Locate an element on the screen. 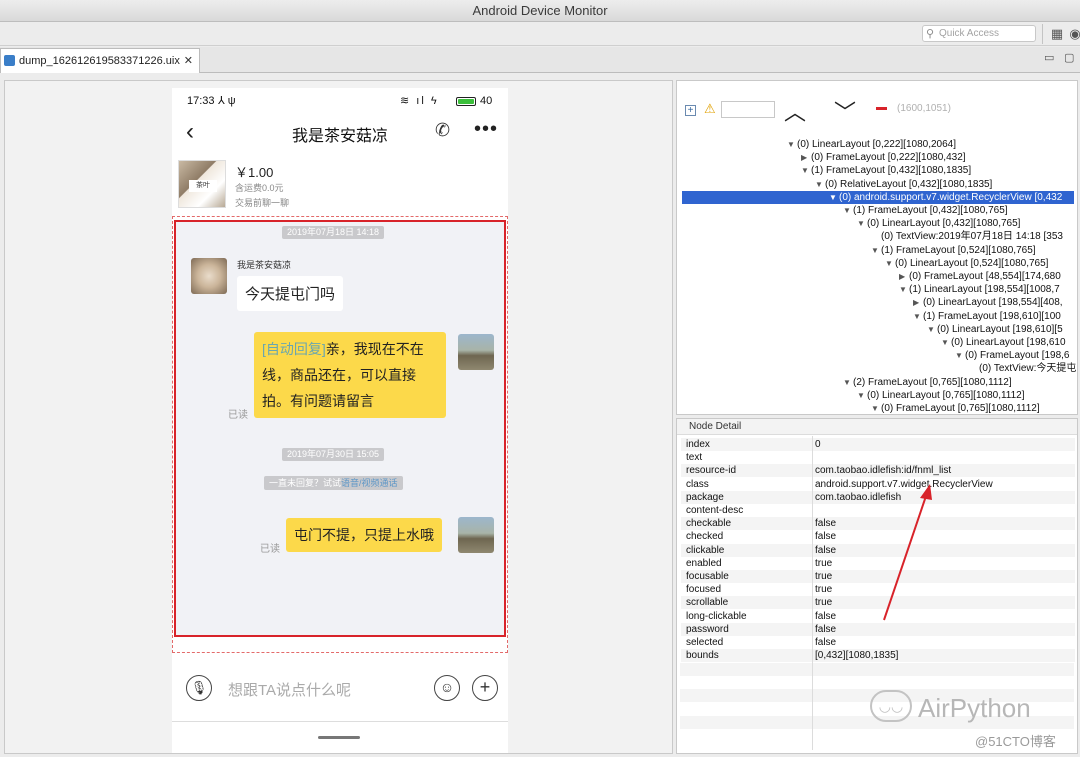 This screenshot has height=757, width=1080. product-note: 交易前聊一聊 is located at coordinates (262, 203).